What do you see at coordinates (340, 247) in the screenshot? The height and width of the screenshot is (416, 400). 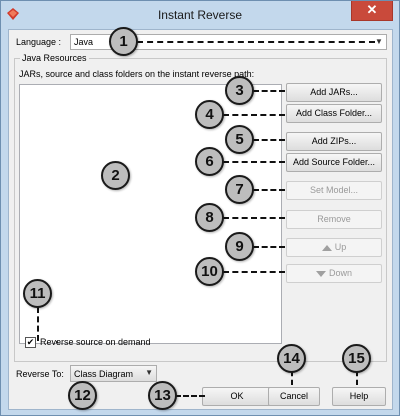 I see `up-label: Up` at bounding box center [340, 247].